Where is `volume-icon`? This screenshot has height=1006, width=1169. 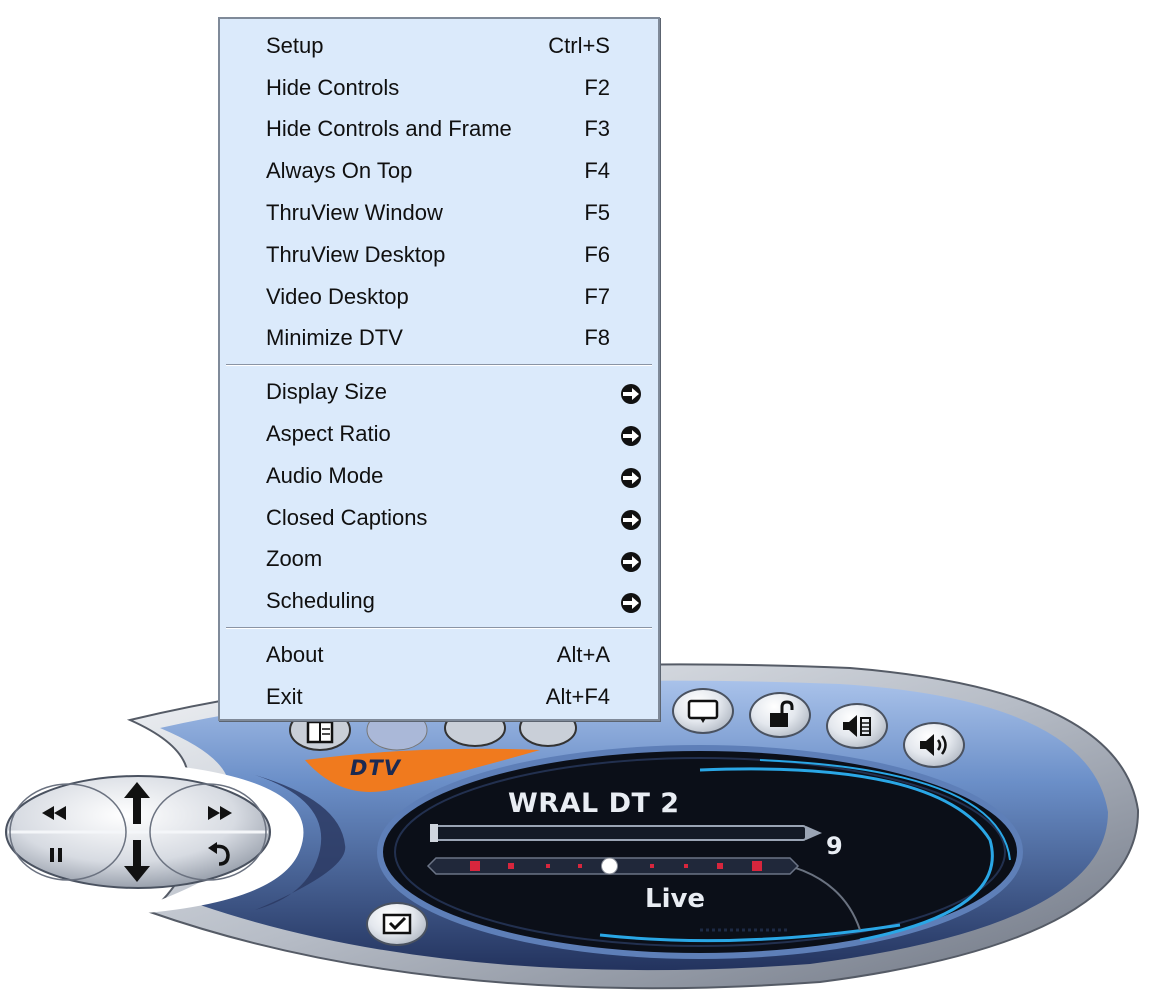
volume-icon is located at coordinates (933, 745).